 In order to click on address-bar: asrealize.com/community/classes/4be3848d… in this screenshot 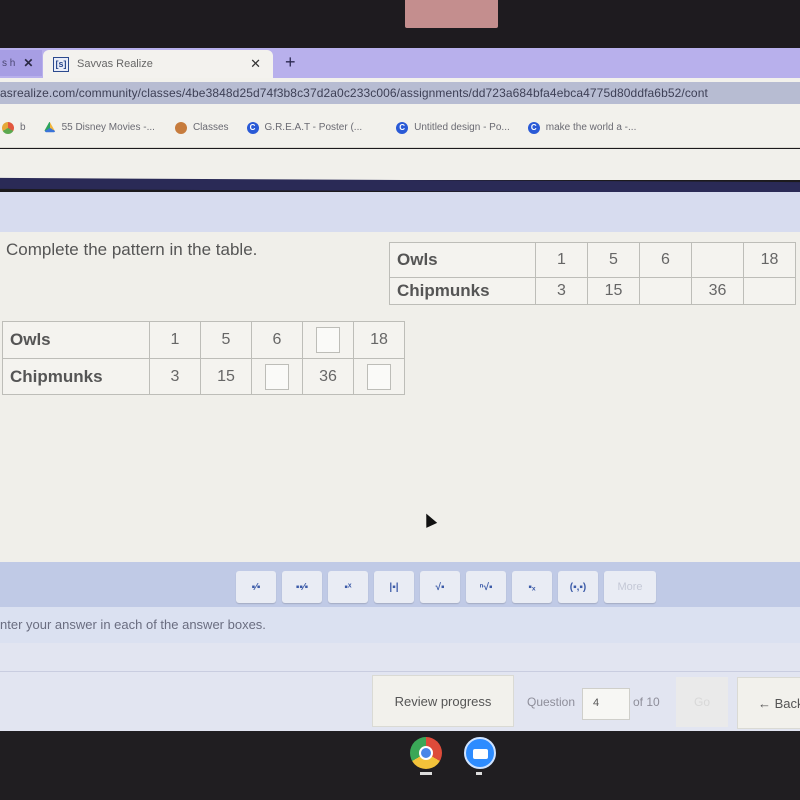, I will do `click(400, 93)`.